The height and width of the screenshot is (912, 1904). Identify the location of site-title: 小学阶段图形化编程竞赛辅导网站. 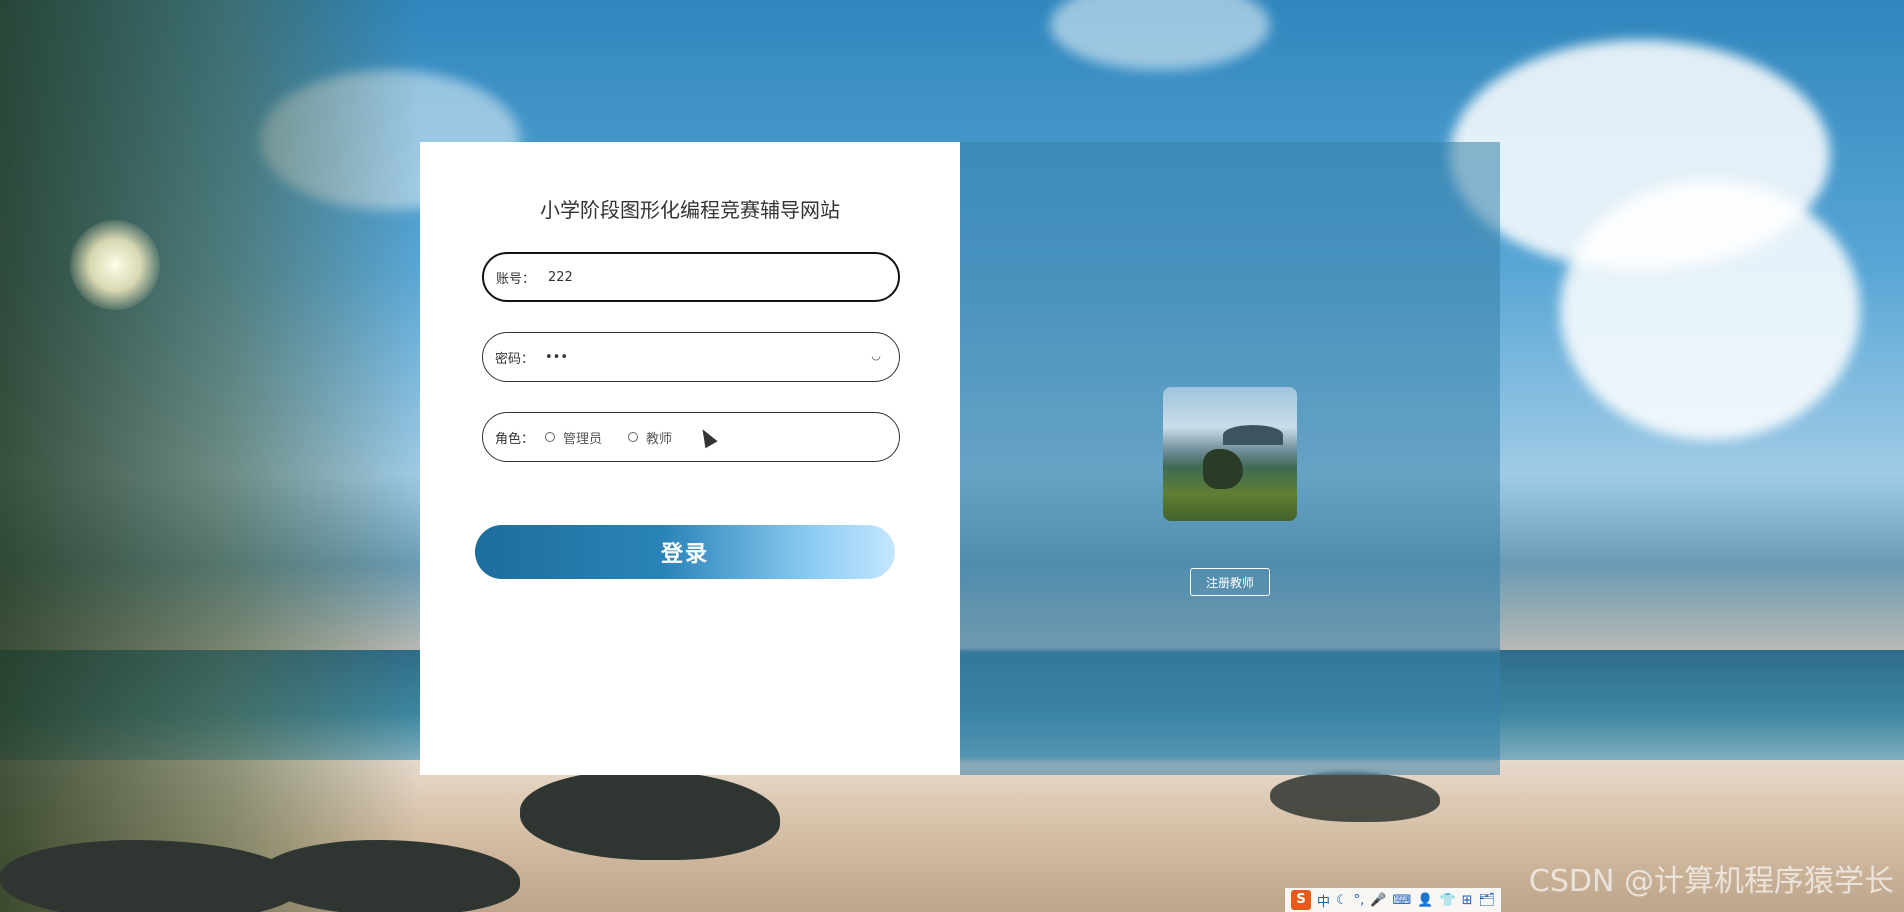
(690, 210).